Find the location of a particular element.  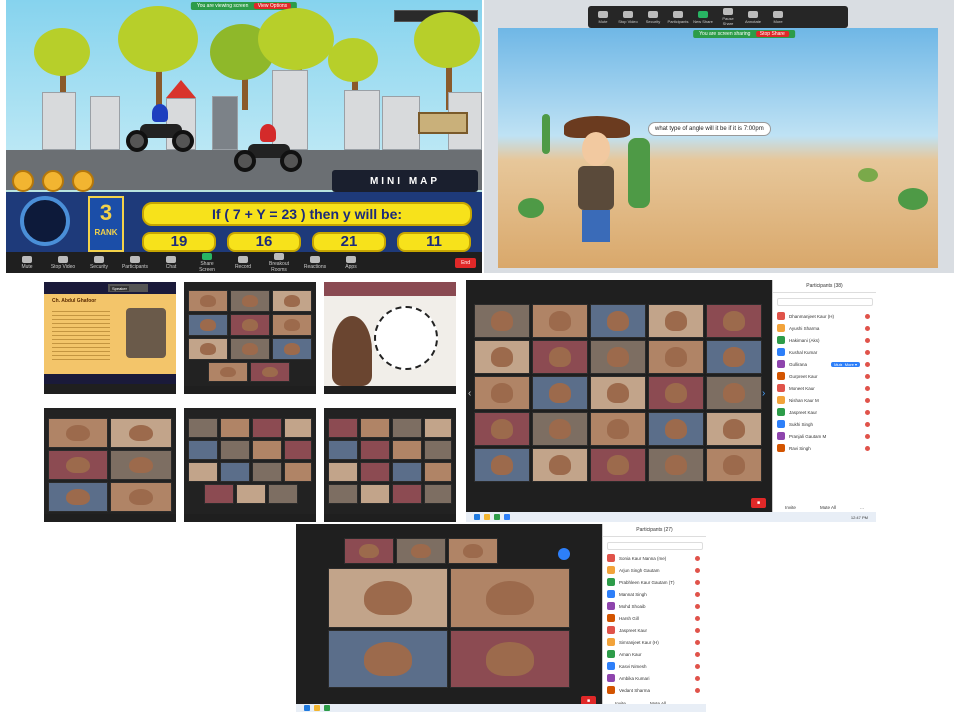

more-tiles-icon is located at coordinates (564, 554).